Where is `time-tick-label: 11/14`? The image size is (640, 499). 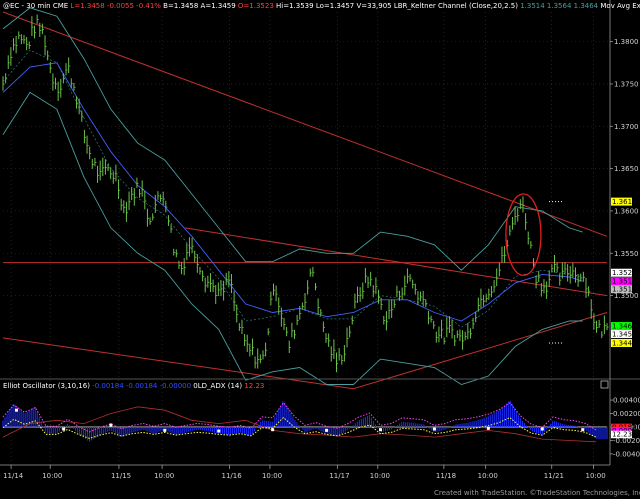 time-tick-label: 11/14 is located at coordinates (13, 476).